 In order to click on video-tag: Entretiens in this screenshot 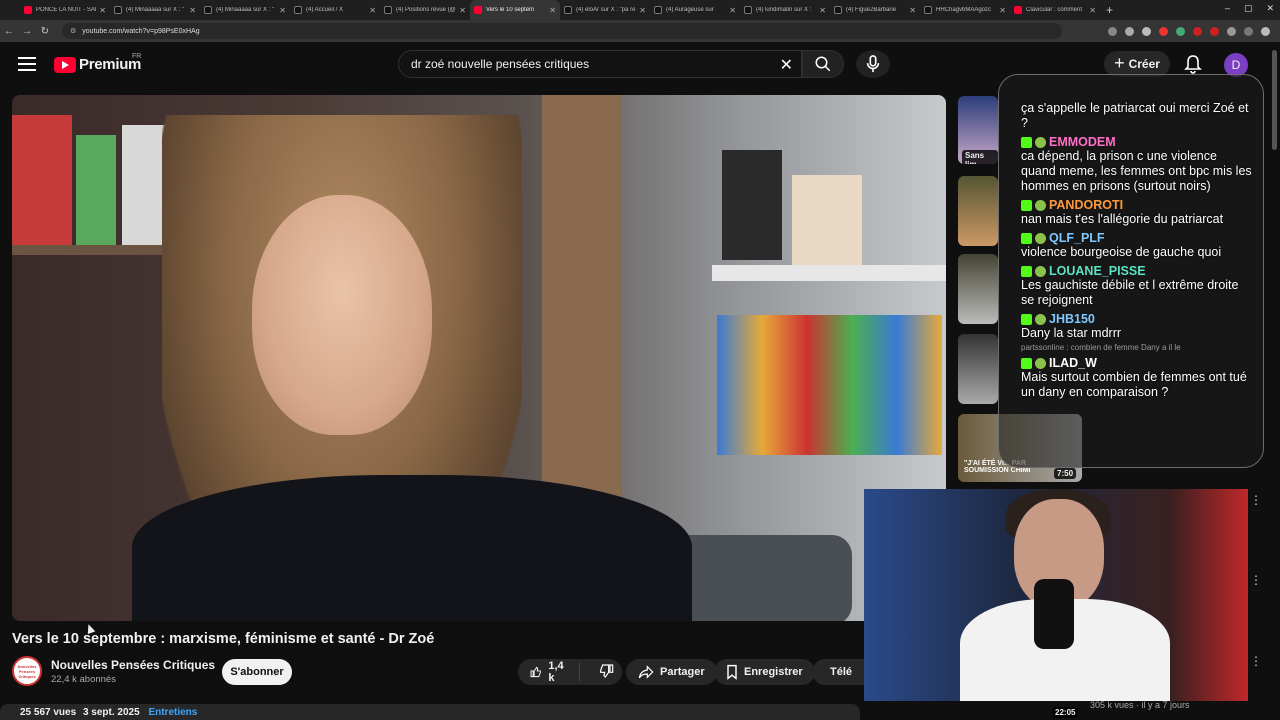, I will do `click(172, 712)`.